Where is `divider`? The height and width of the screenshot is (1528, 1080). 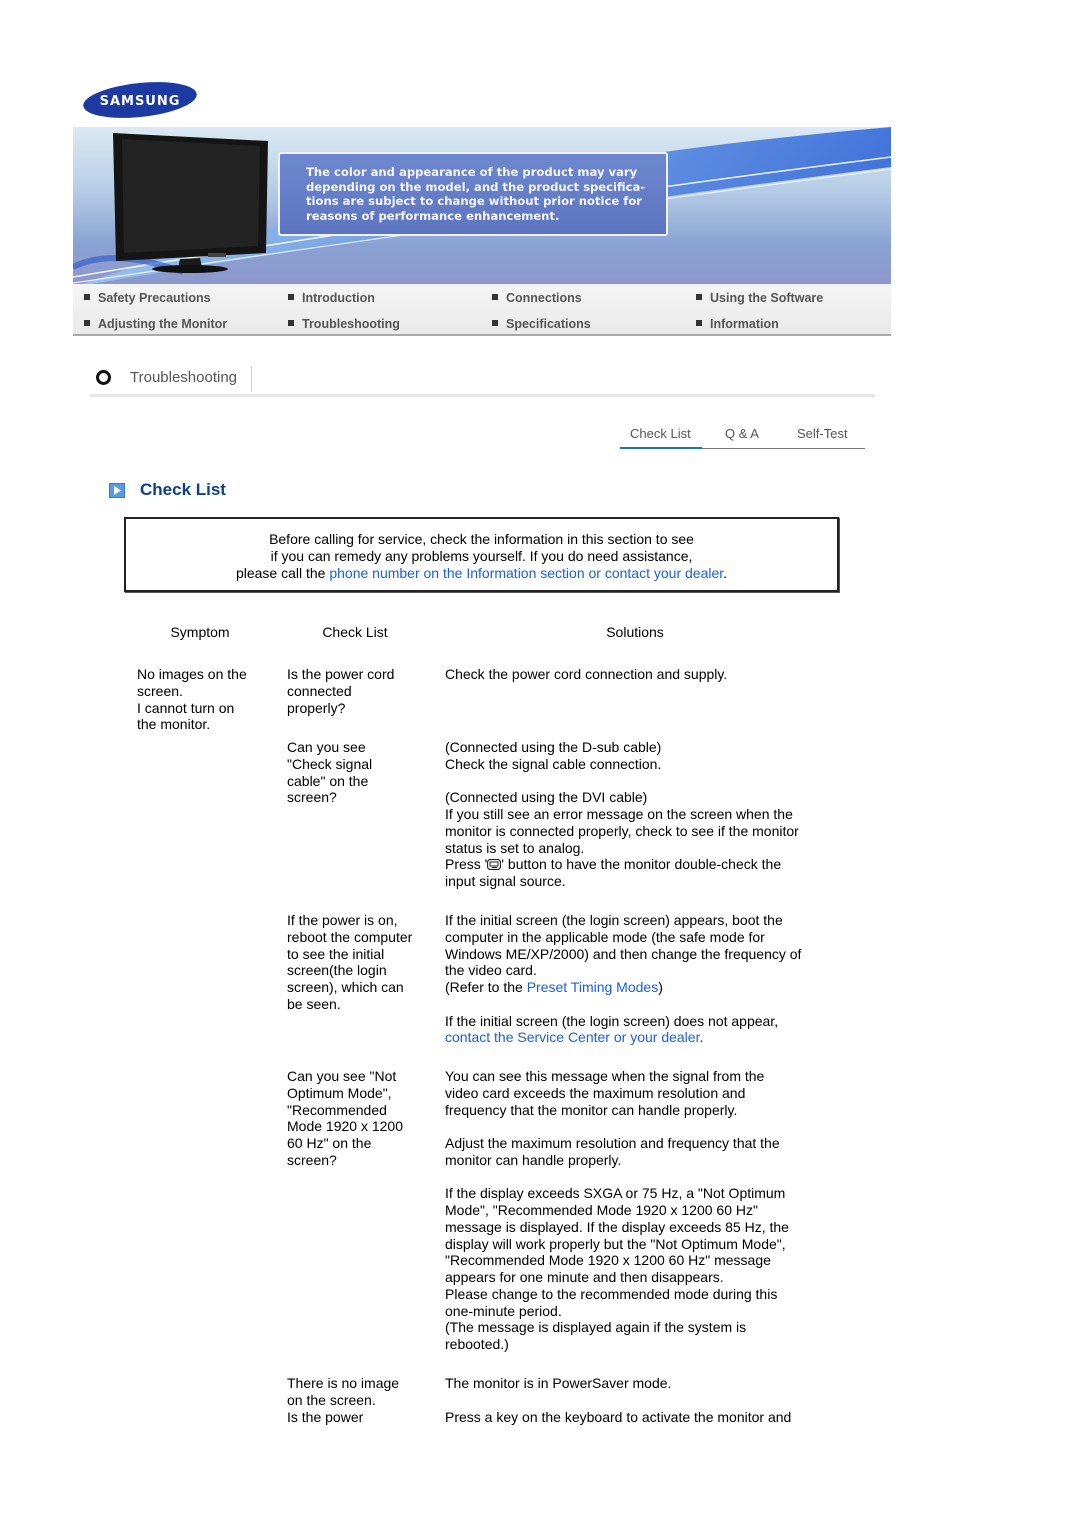 divider is located at coordinates (251, 379).